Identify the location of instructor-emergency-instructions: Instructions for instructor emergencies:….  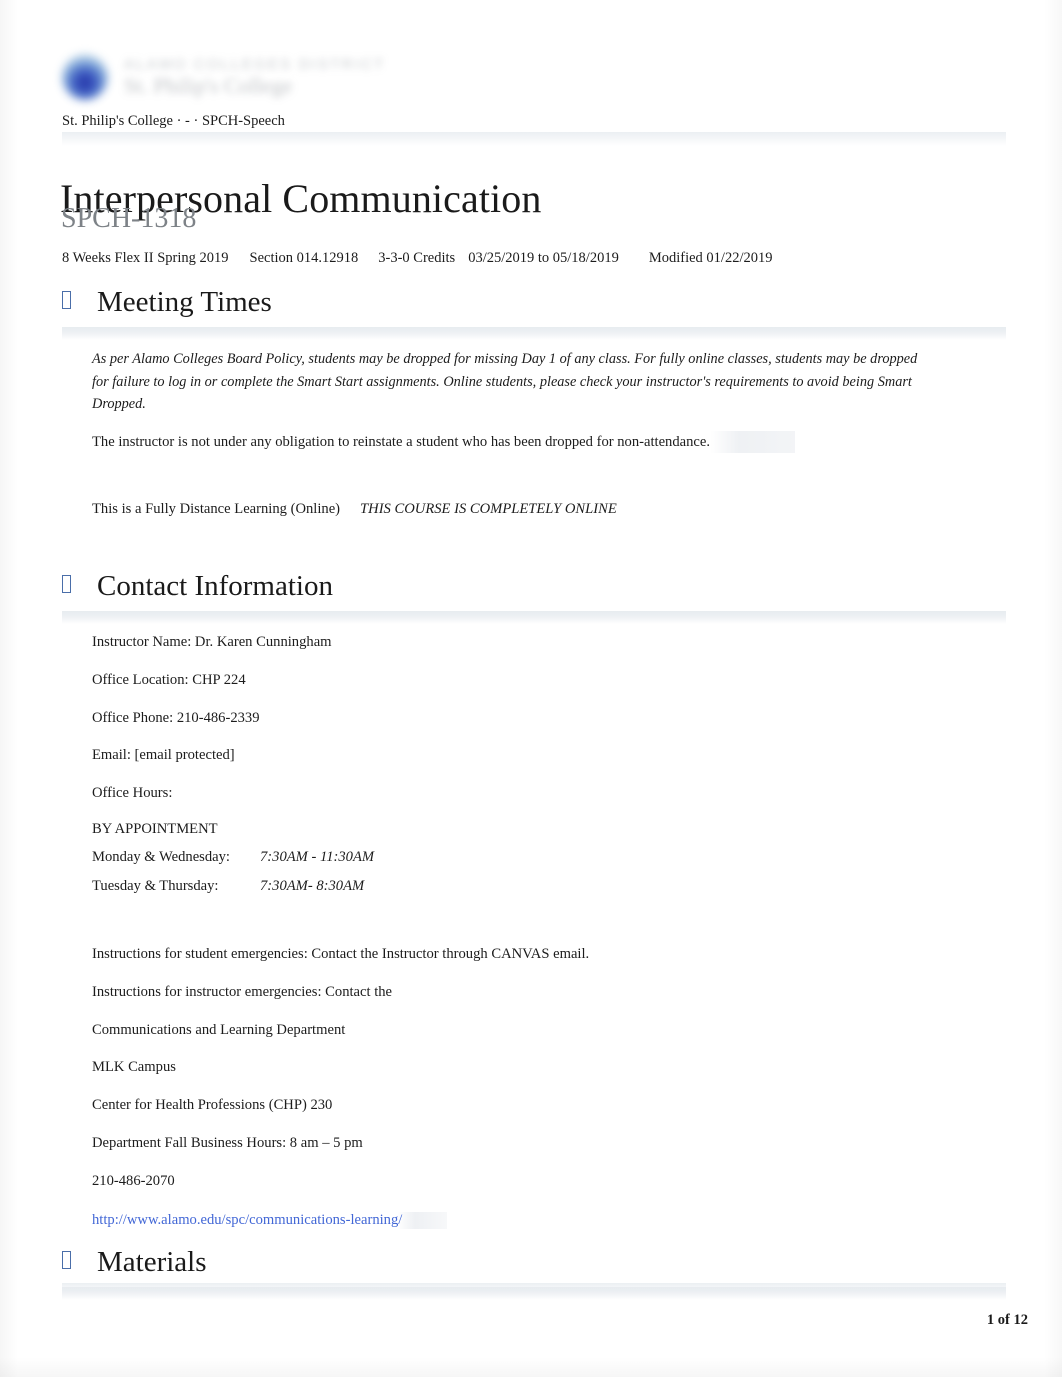
(242, 992).